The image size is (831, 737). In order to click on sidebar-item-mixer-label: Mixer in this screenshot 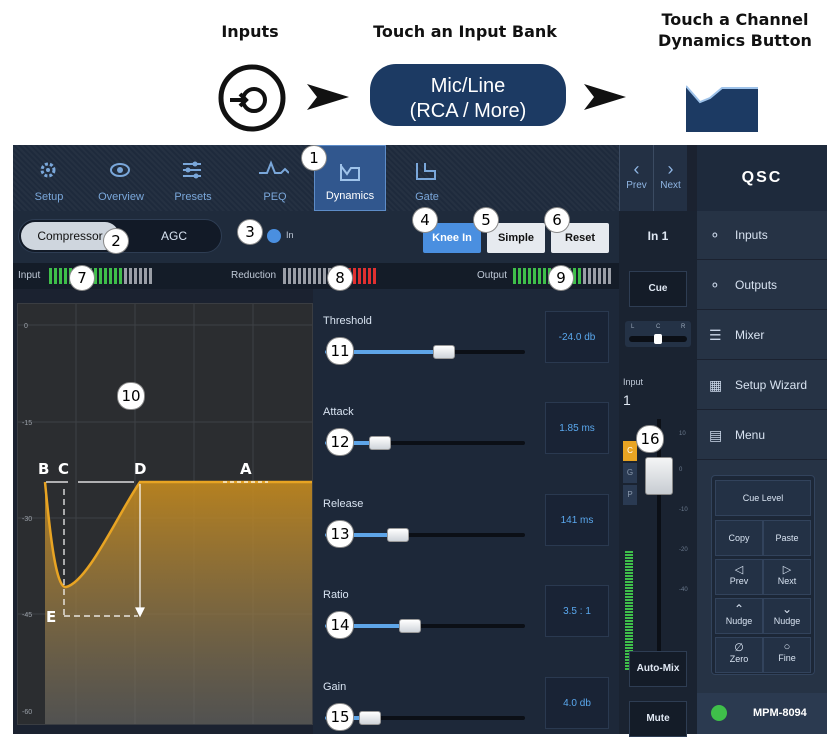, I will do `click(750, 335)`.